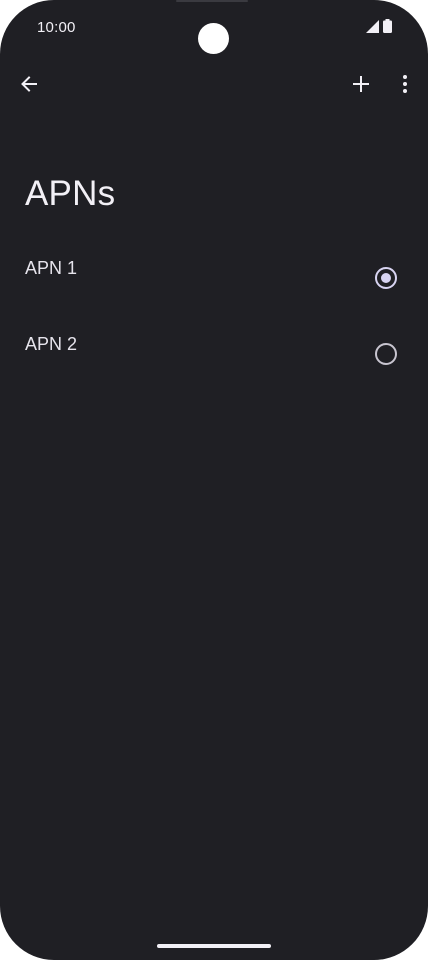 Image resolution: width=428 pixels, height=960 pixels. I want to click on apn-list-item: APN 1, so click(214, 276).